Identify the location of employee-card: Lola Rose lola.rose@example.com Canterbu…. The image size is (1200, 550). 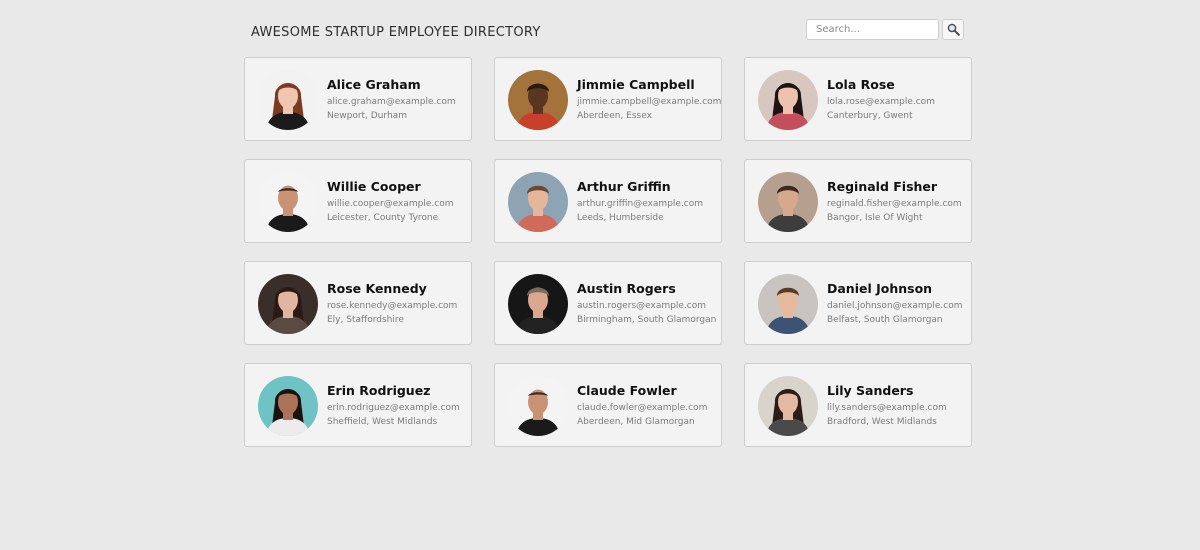
(858, 99).